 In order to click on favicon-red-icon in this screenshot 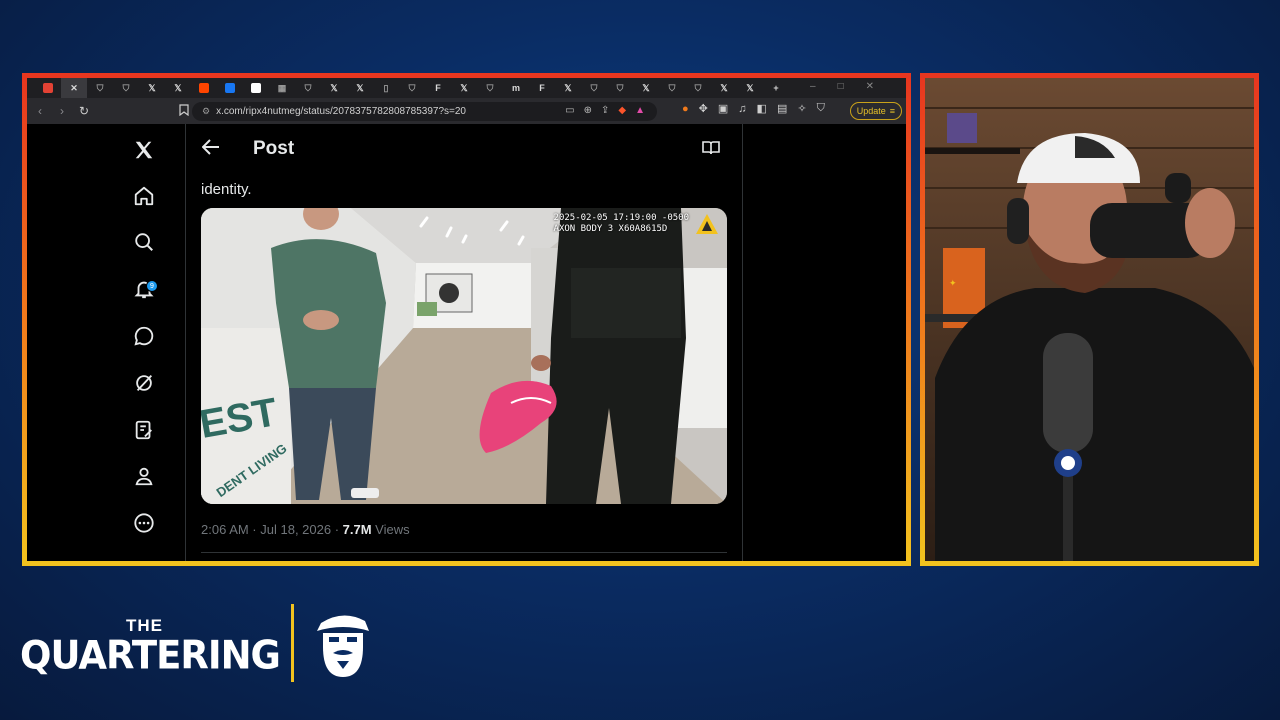, I will do `click(48, 88)`.